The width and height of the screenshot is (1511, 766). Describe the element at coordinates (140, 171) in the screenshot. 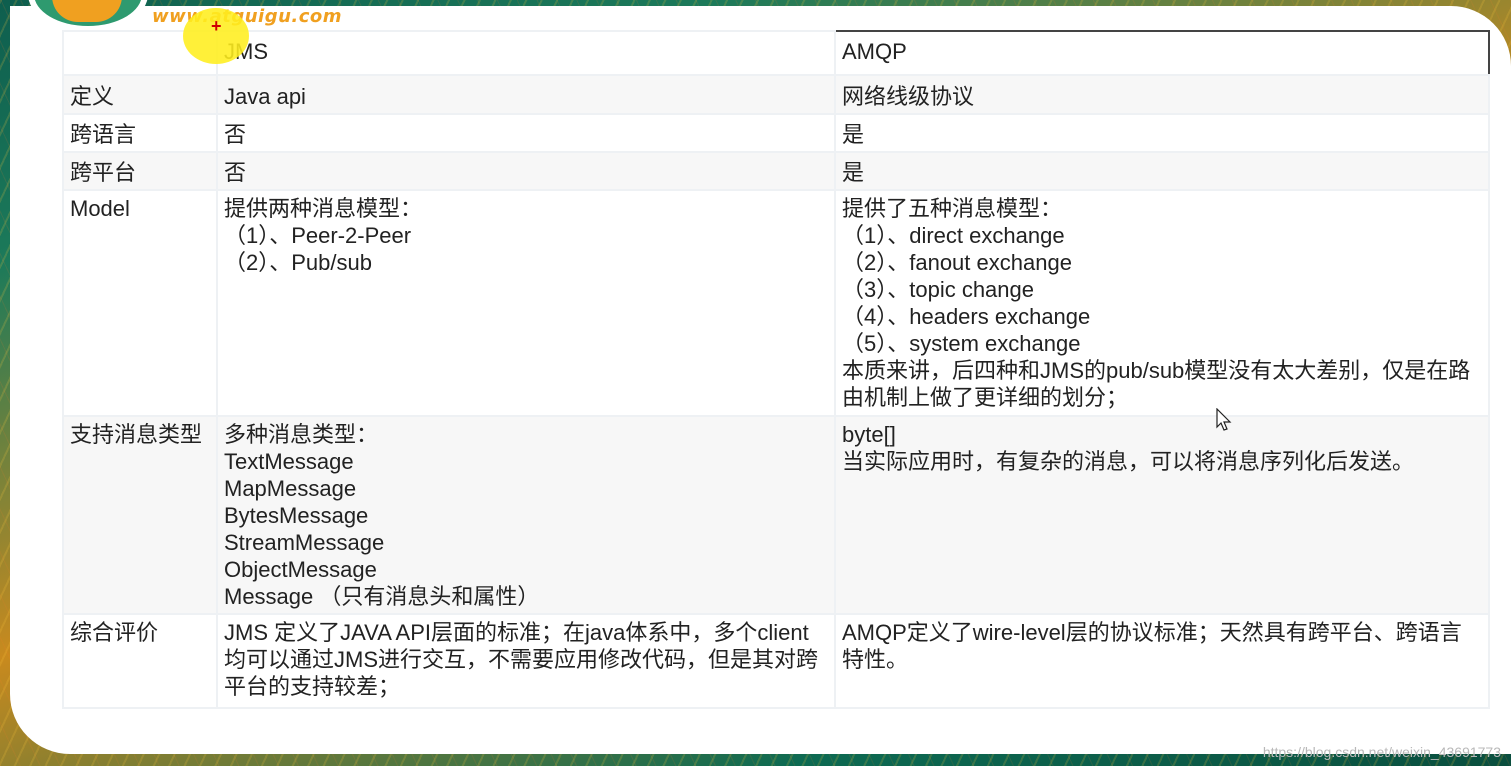

I see `row-label: 跨平台` at that location.